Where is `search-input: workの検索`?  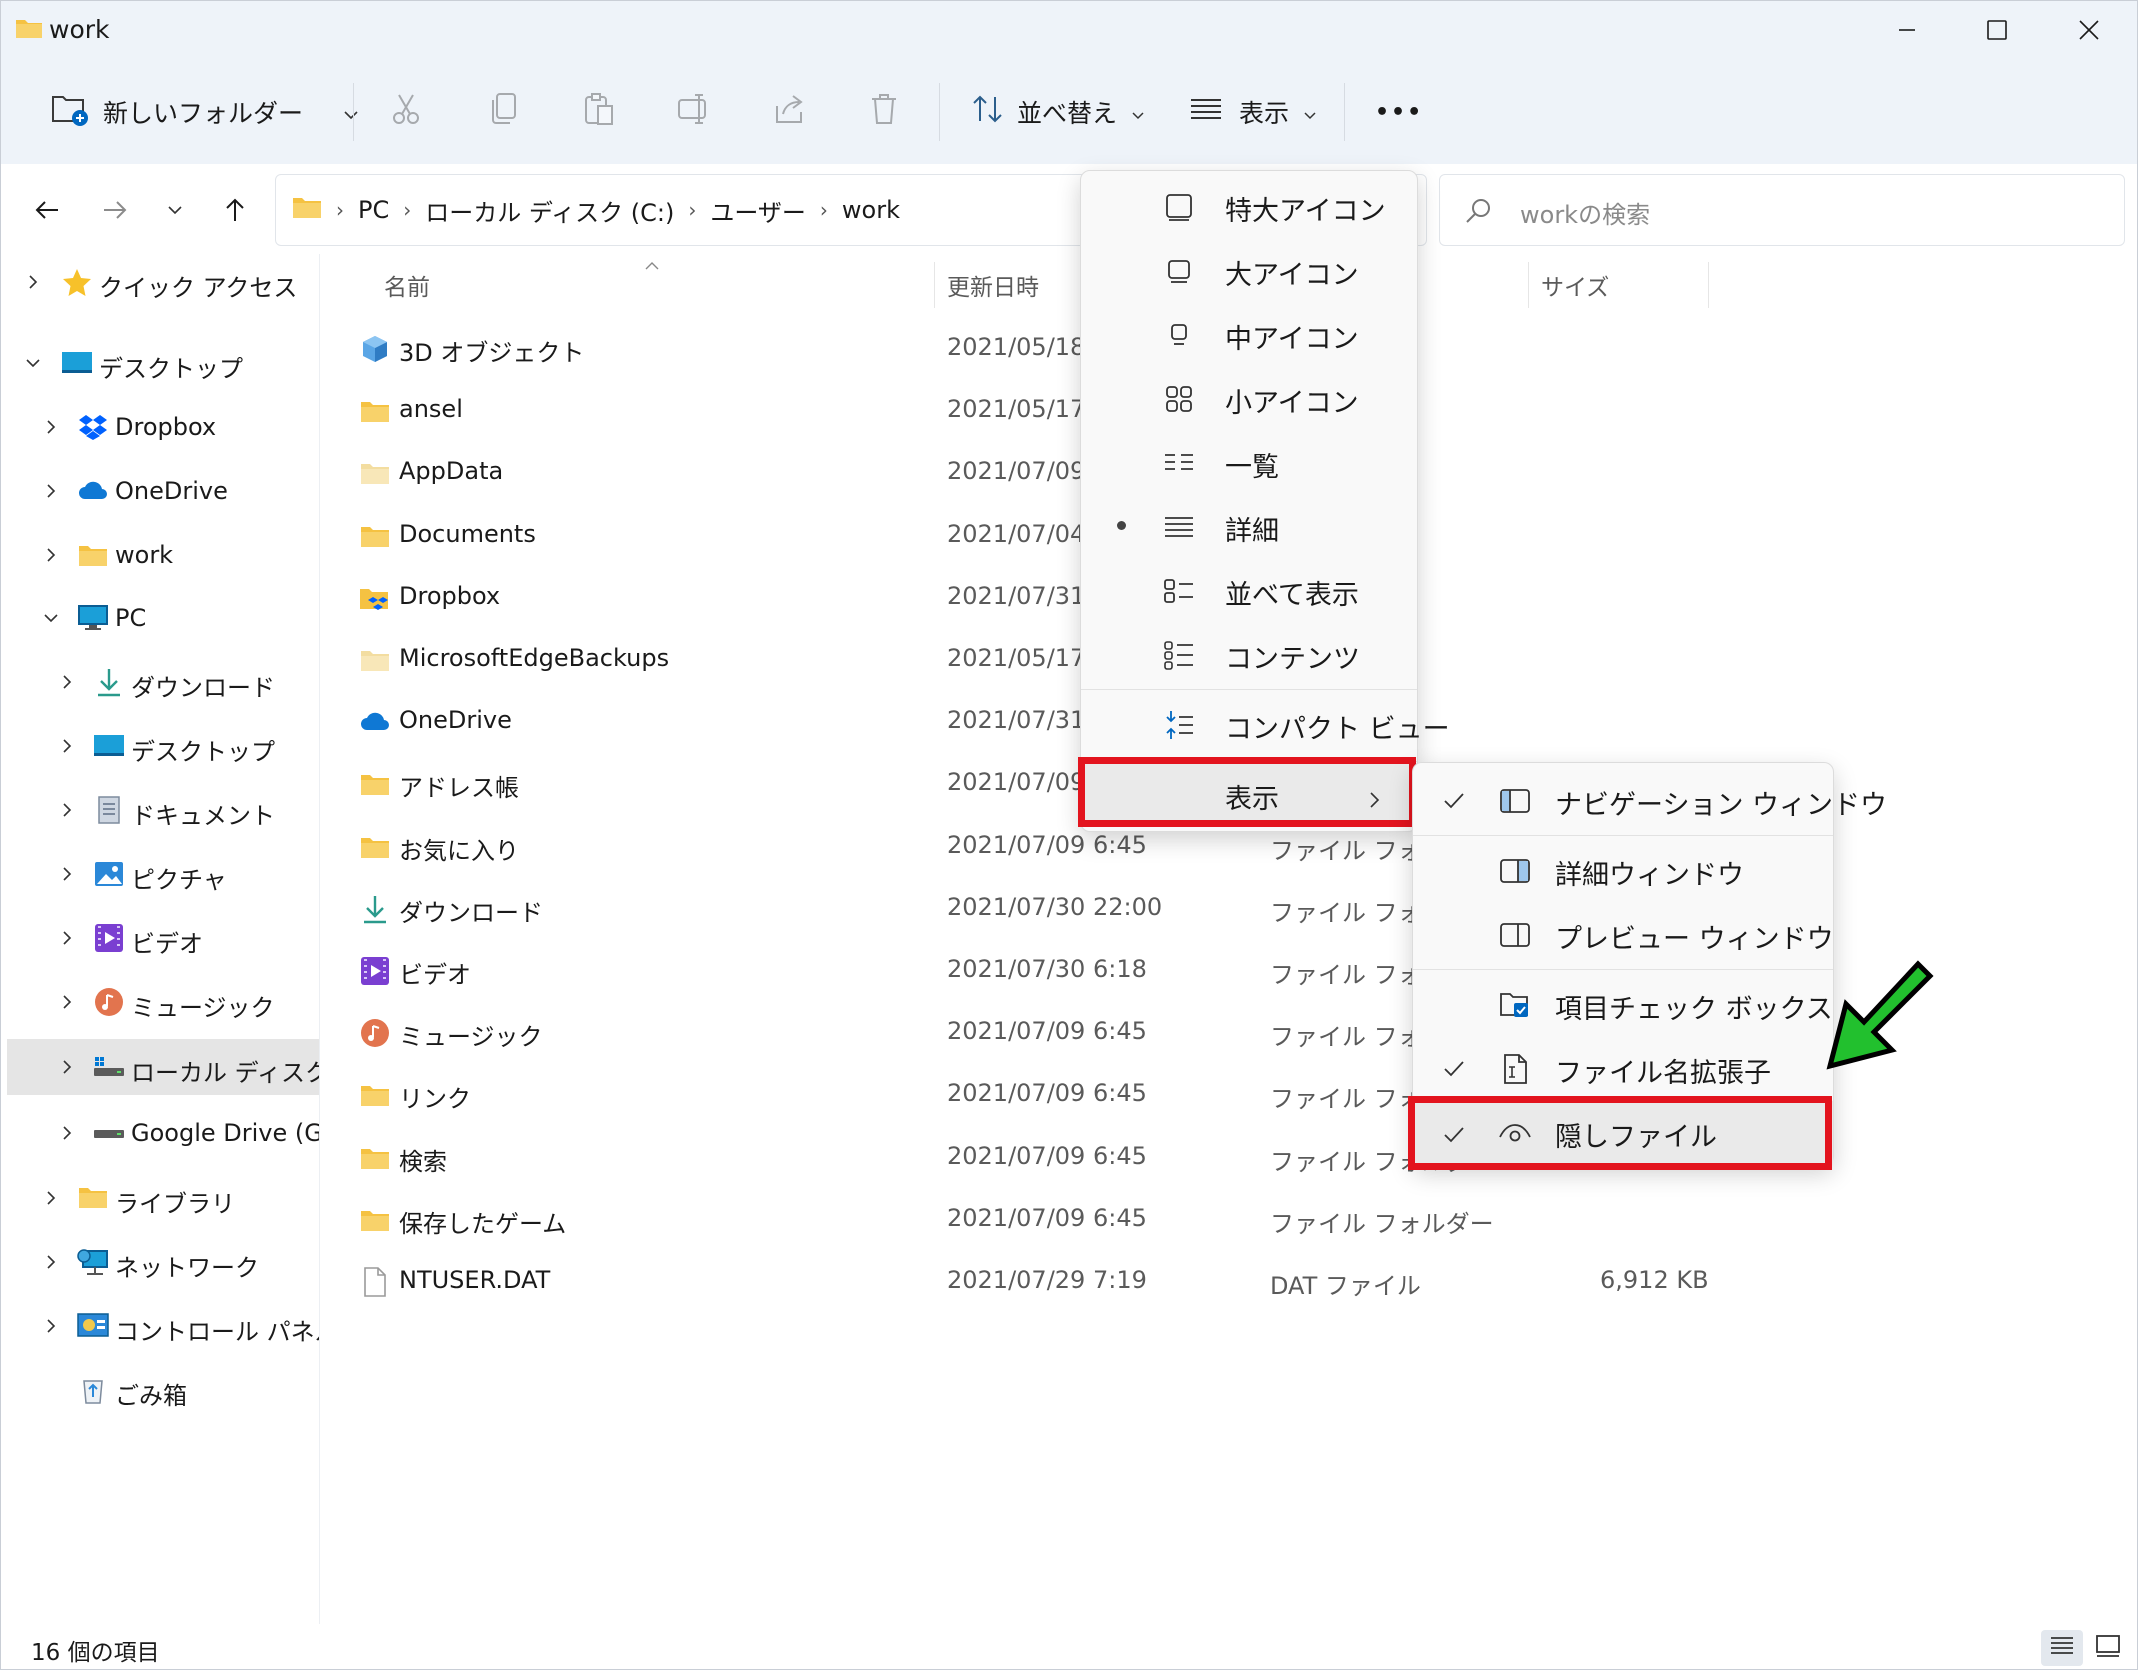 search-input: workの検索 is located at coordinates (1585, 212).